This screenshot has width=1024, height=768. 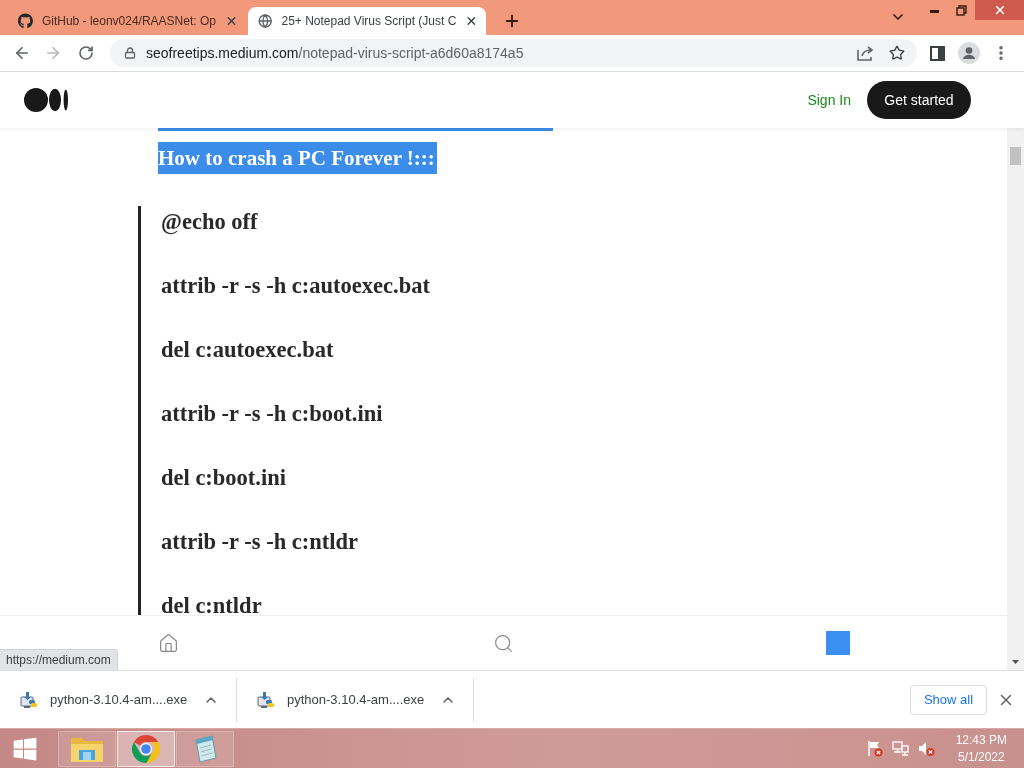 I want to click on avatar-icon, so click(x=969, y=53).